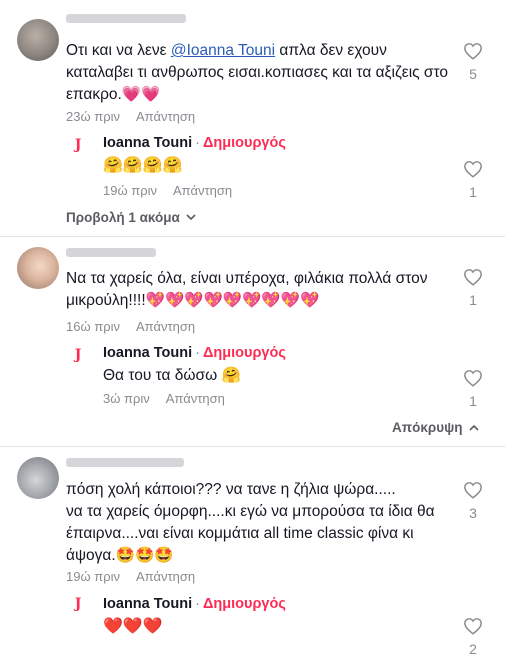 This screenshot has height=671, width=505. What do you see at coordinates (130, 576) in the screenshot?
I see `comment-meta: 19ώ πριν Απάντηση` at bounding box center [130, 576].